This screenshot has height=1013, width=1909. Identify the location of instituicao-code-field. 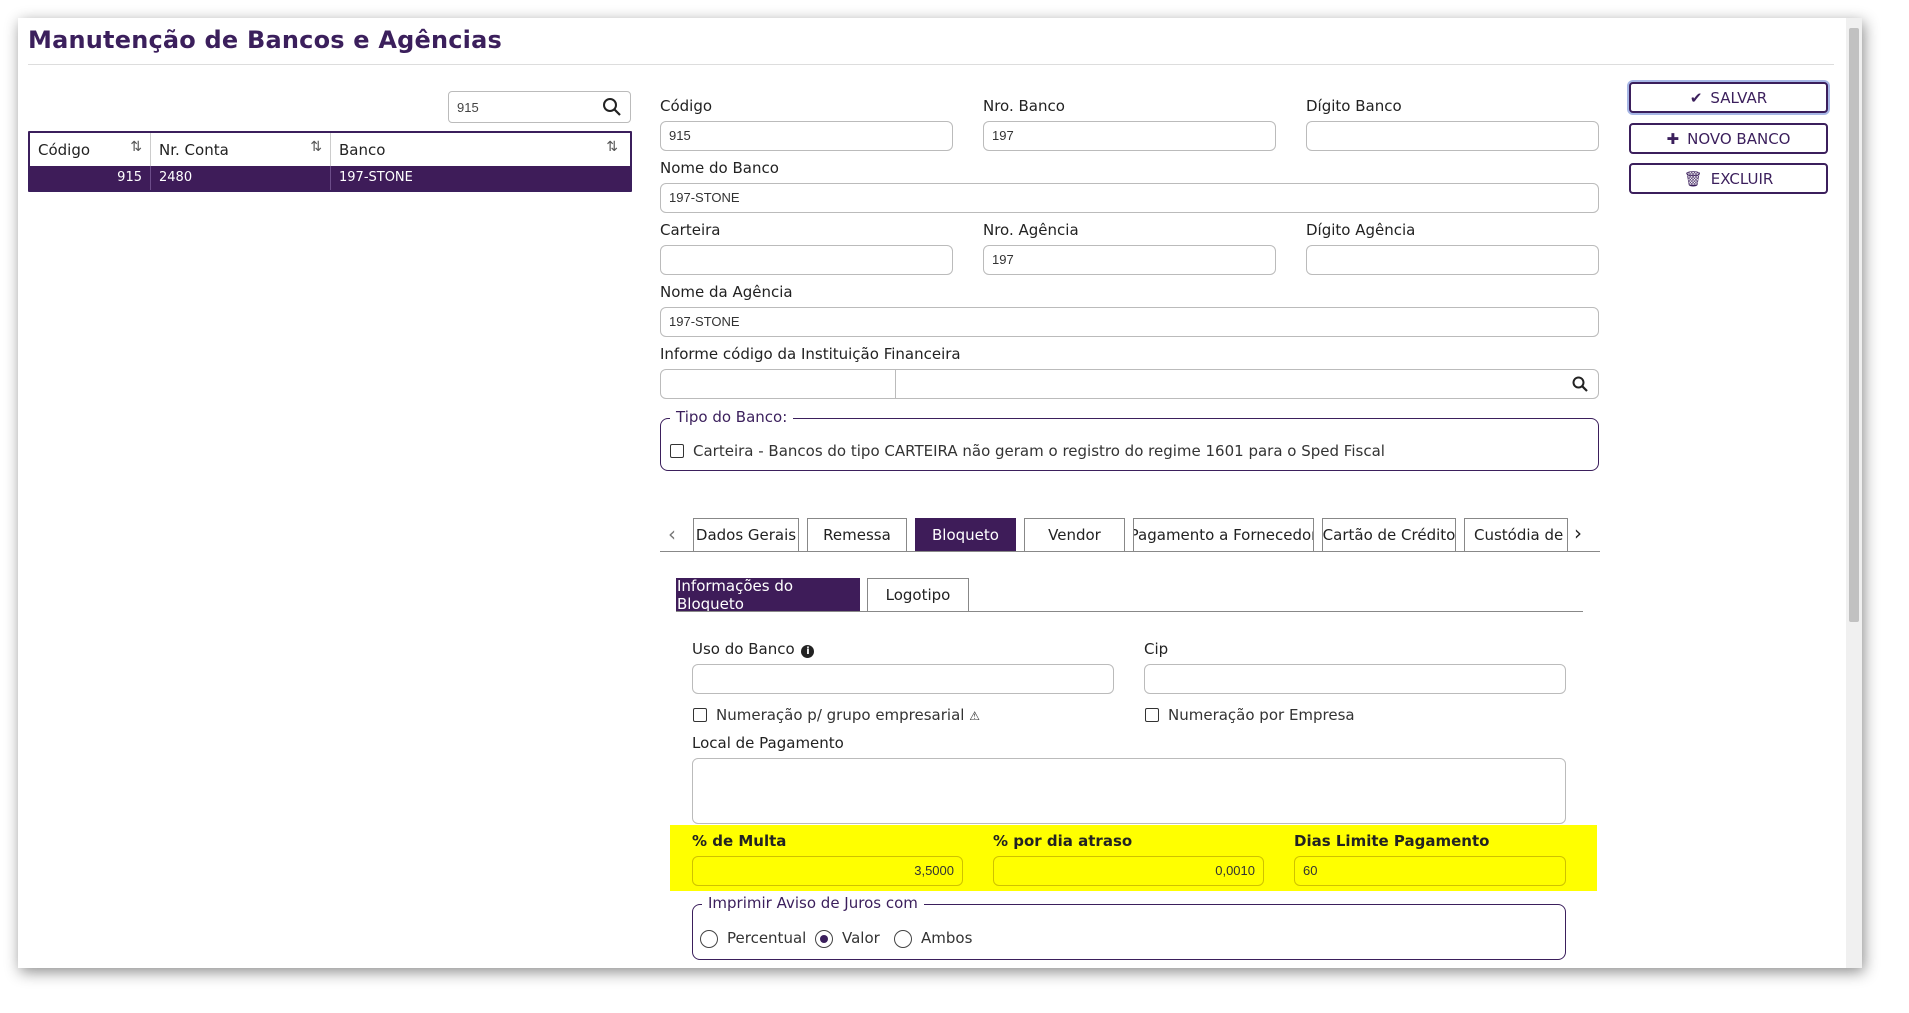
(778, 384).